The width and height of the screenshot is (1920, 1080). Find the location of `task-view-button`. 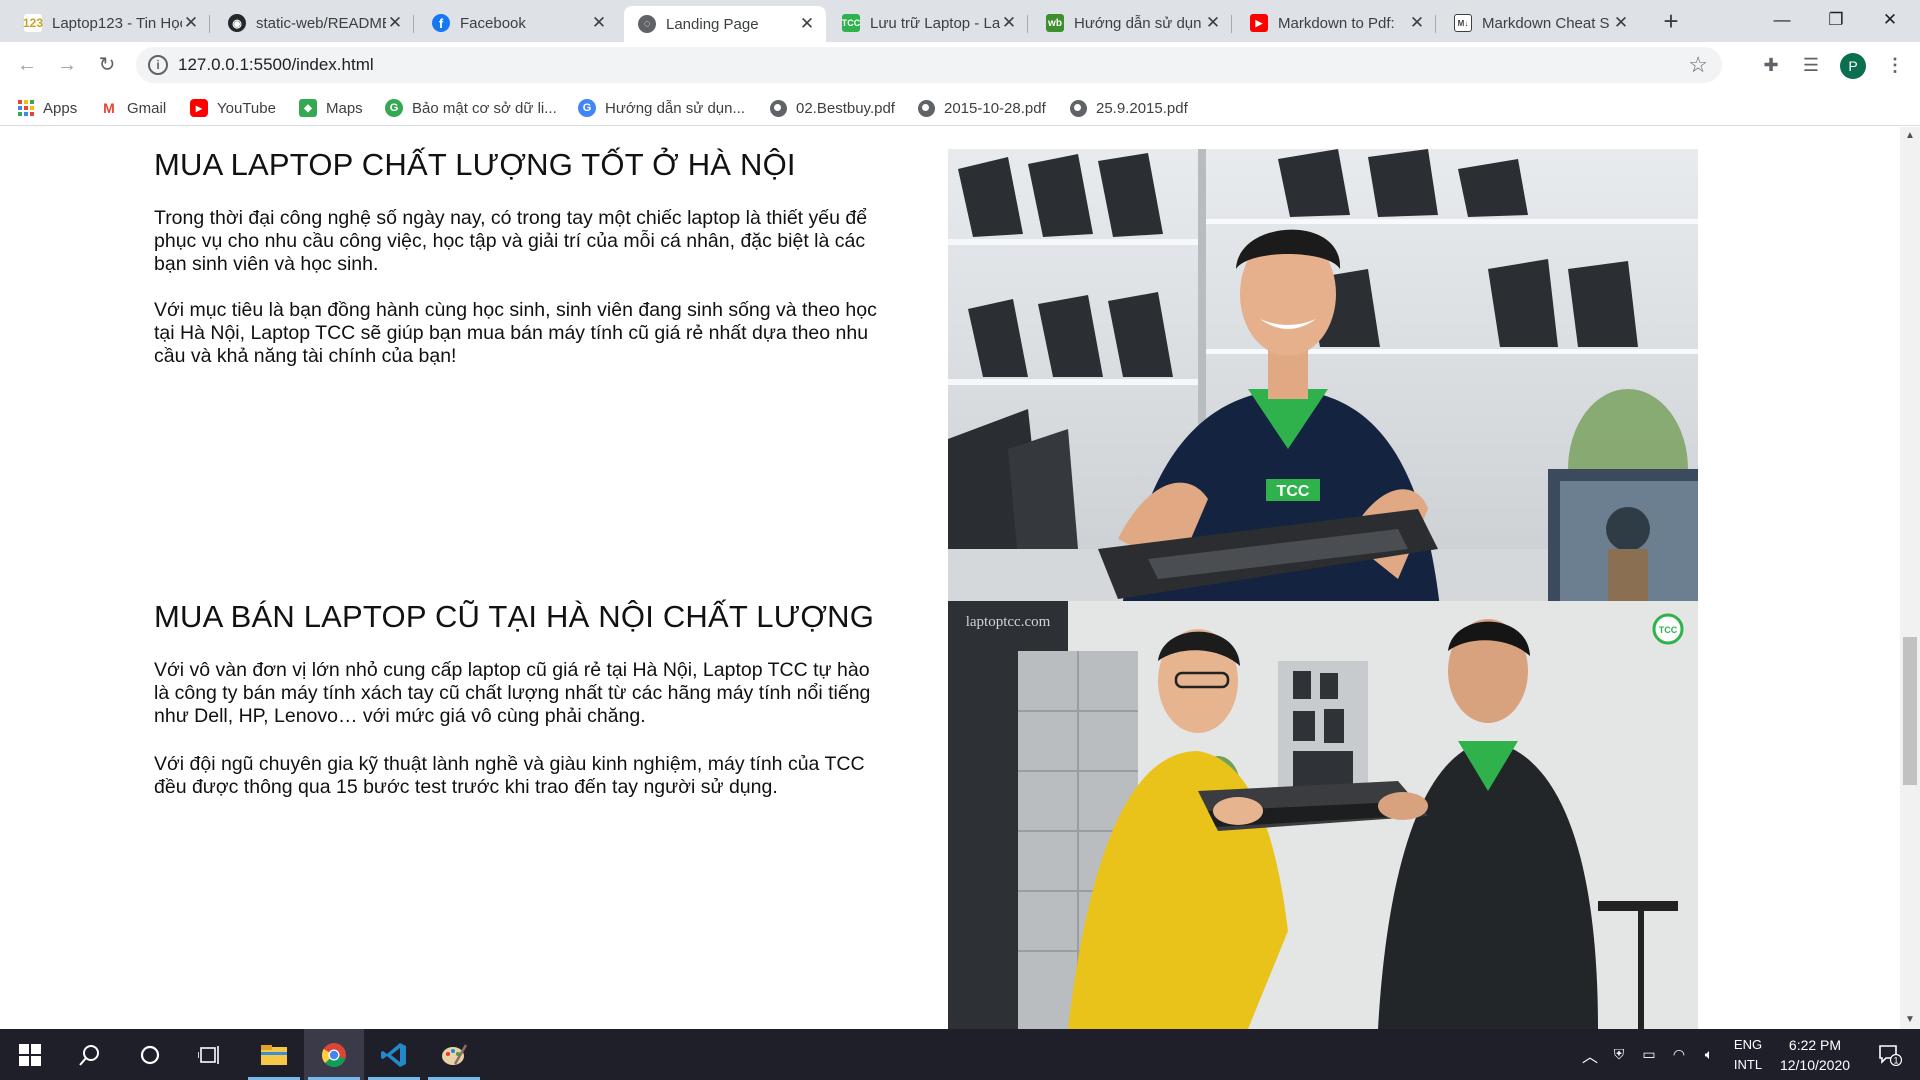

task-view-button is located at coordinates (210, 1054).